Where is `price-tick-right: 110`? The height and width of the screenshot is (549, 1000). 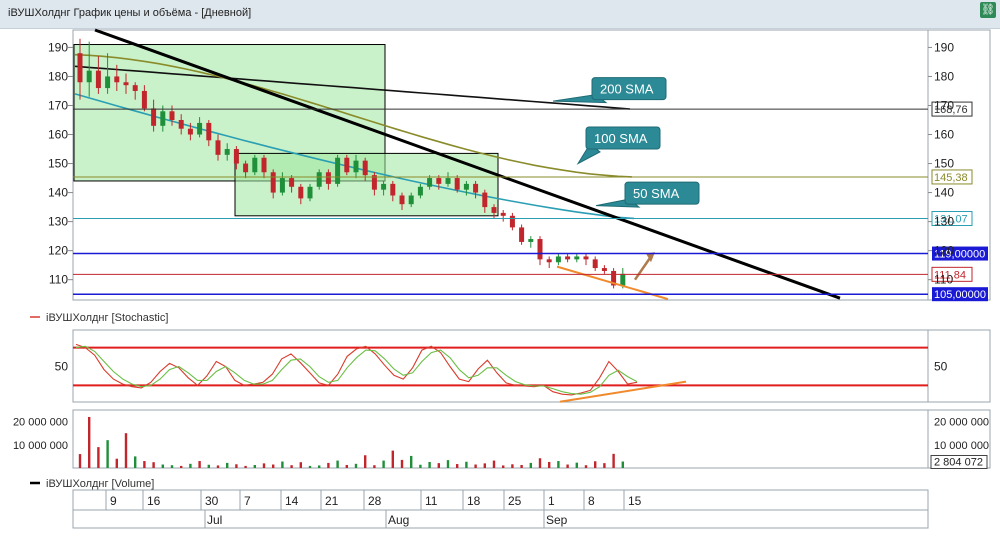
price-tick-right: 110 is located at coordinates (943, 280).